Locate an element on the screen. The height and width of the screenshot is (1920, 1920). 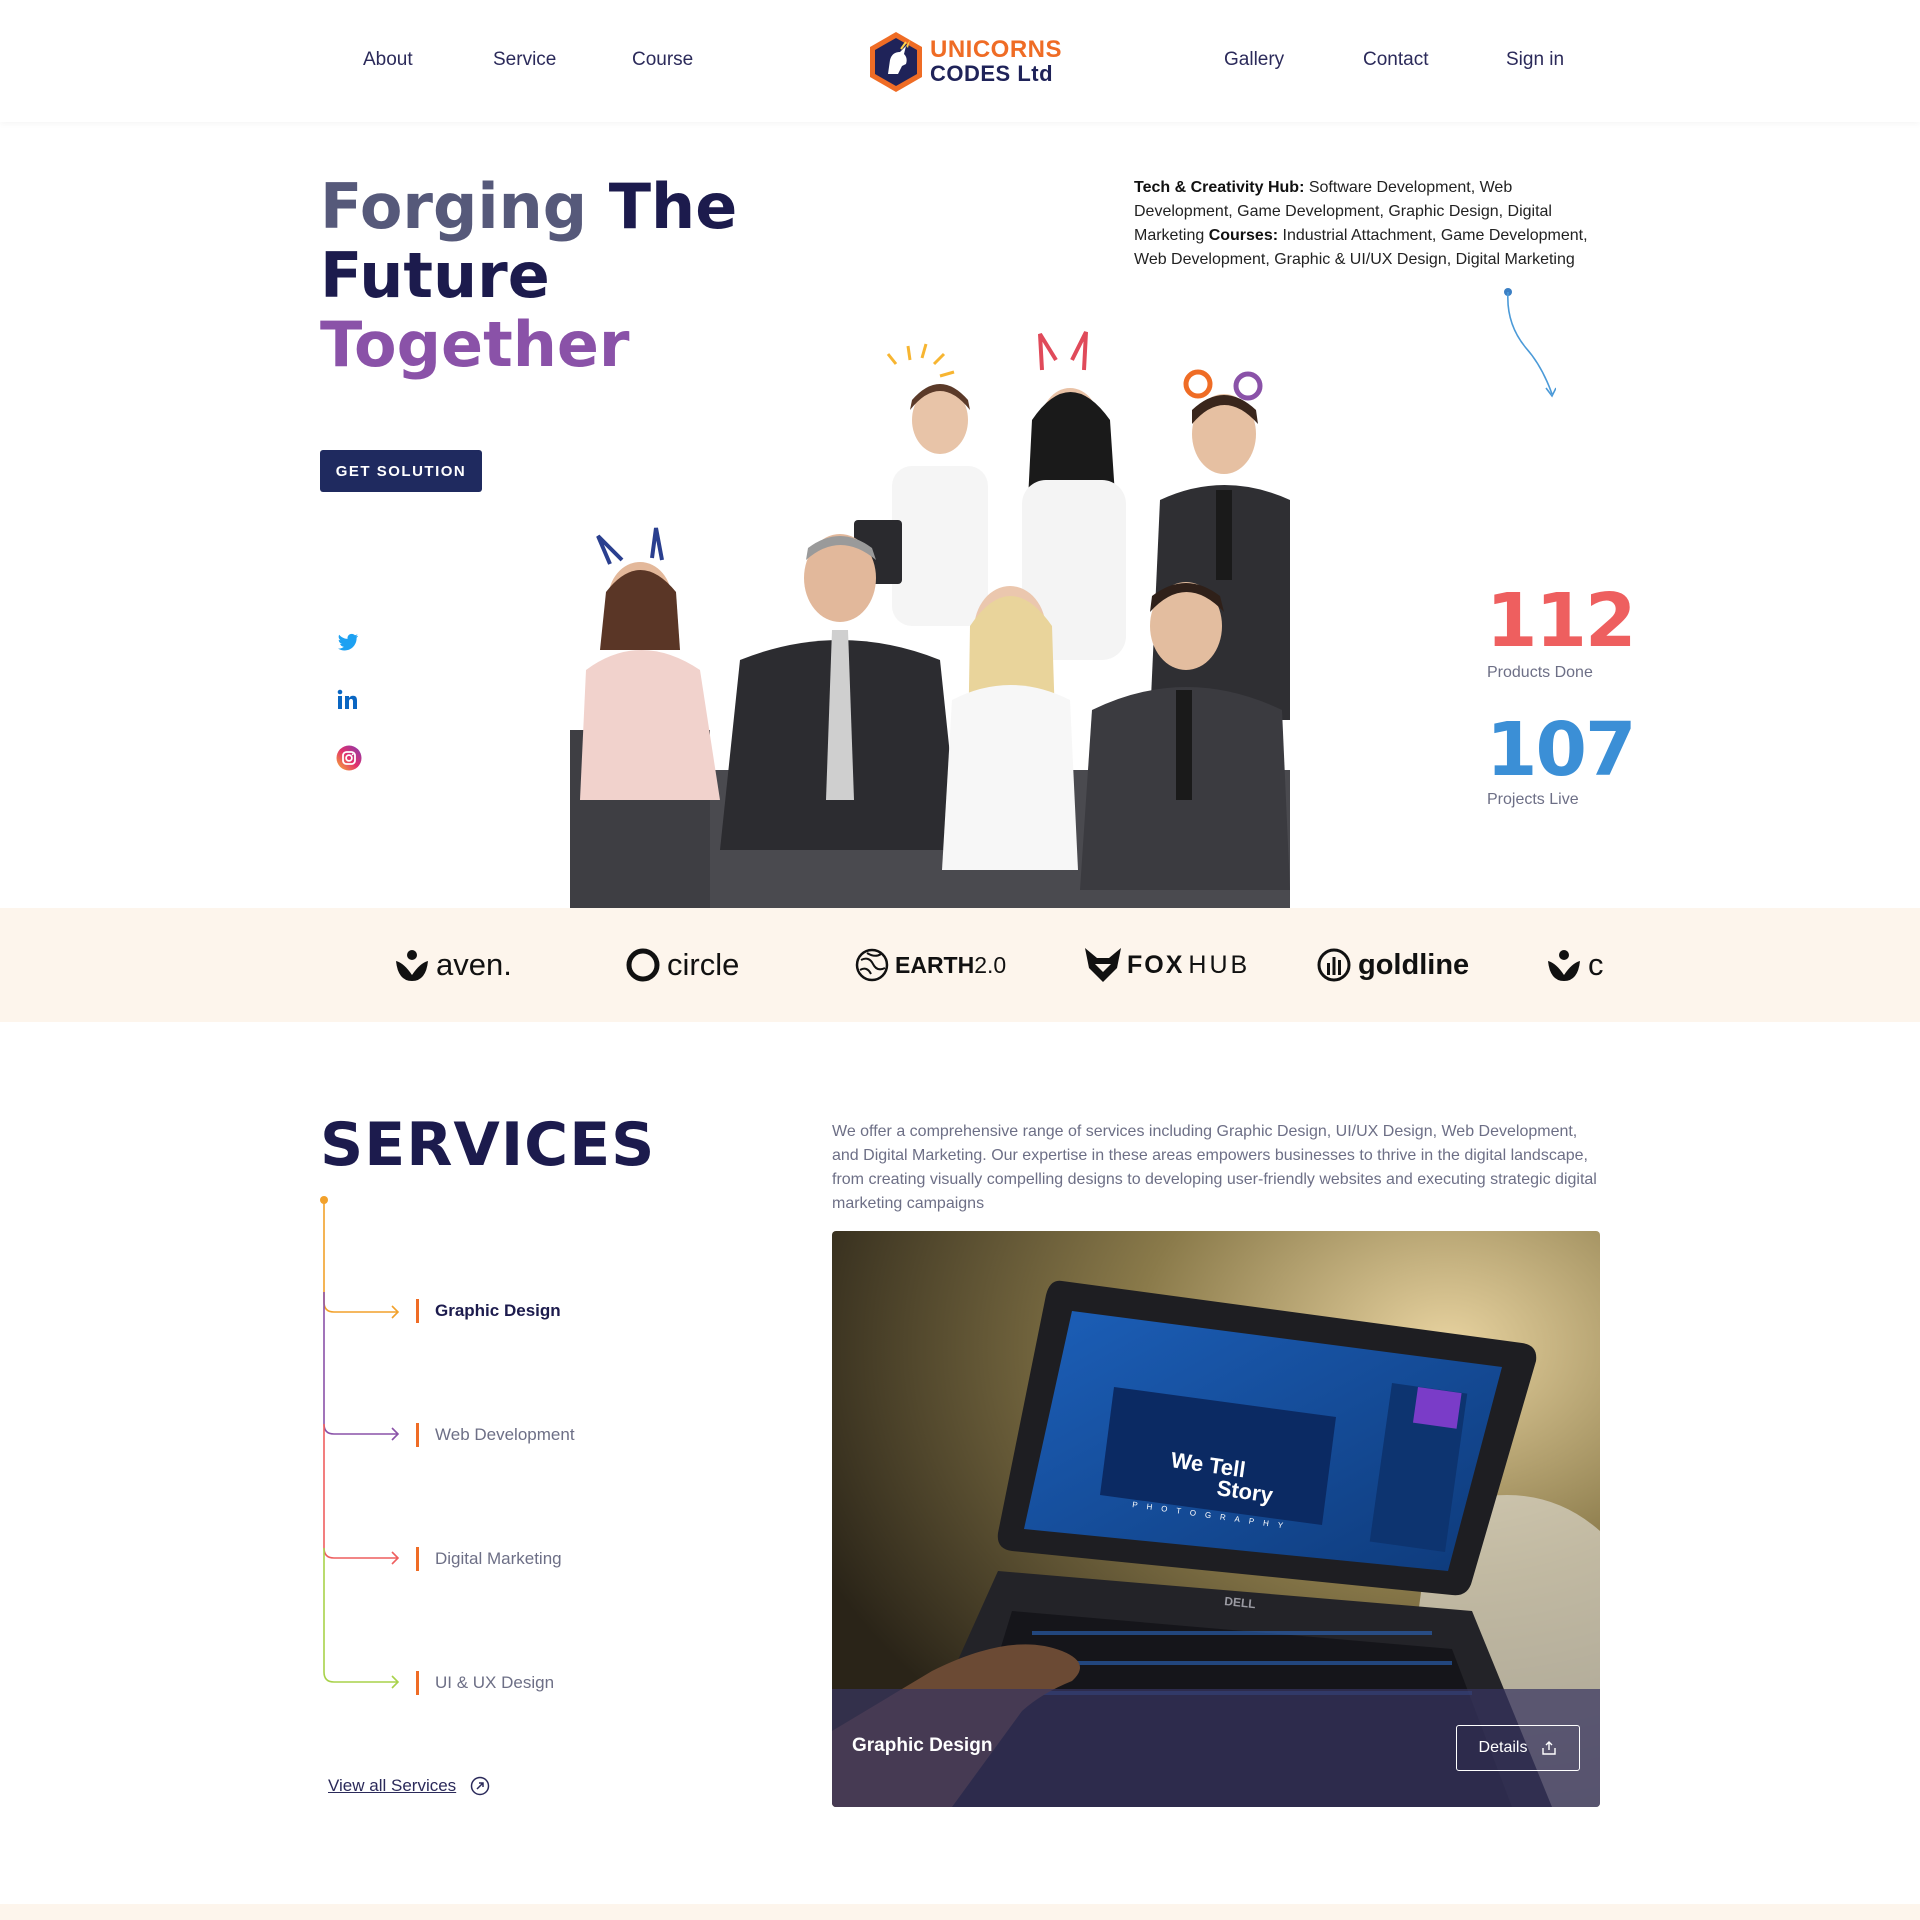
goldline-logo-icon is located at coordinates (1334, 965).